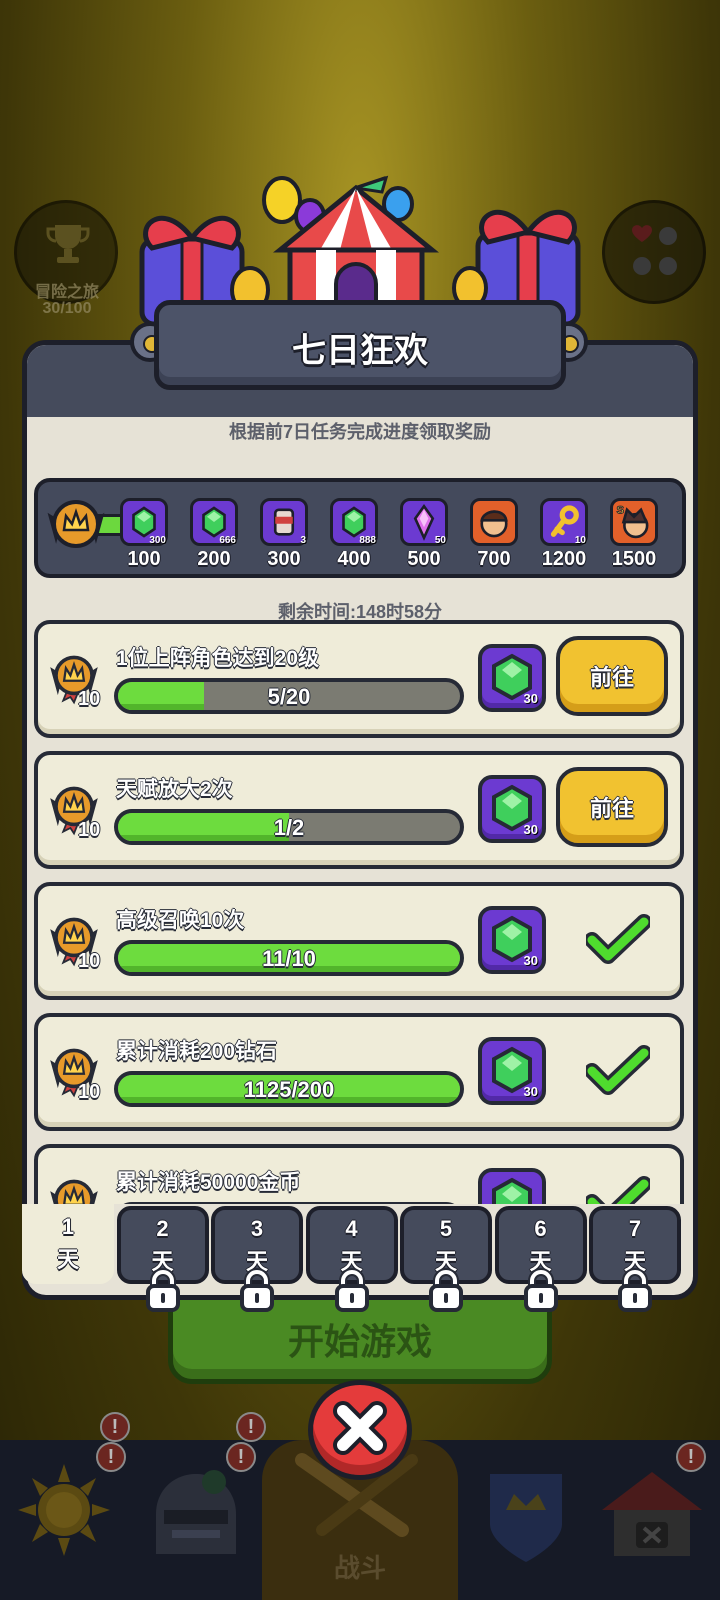 The image size is (720, 1600). What do you see at coordinates (303, 540) in the screenshot?
I see `reward-quantity: 3` at bounding box center [303, 540].